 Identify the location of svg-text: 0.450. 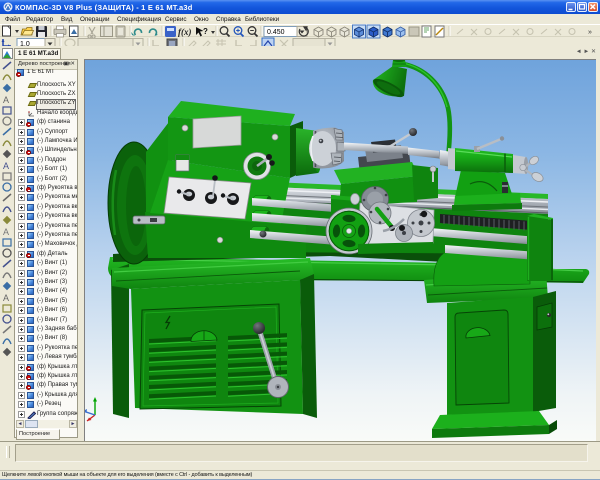
(276, 32).